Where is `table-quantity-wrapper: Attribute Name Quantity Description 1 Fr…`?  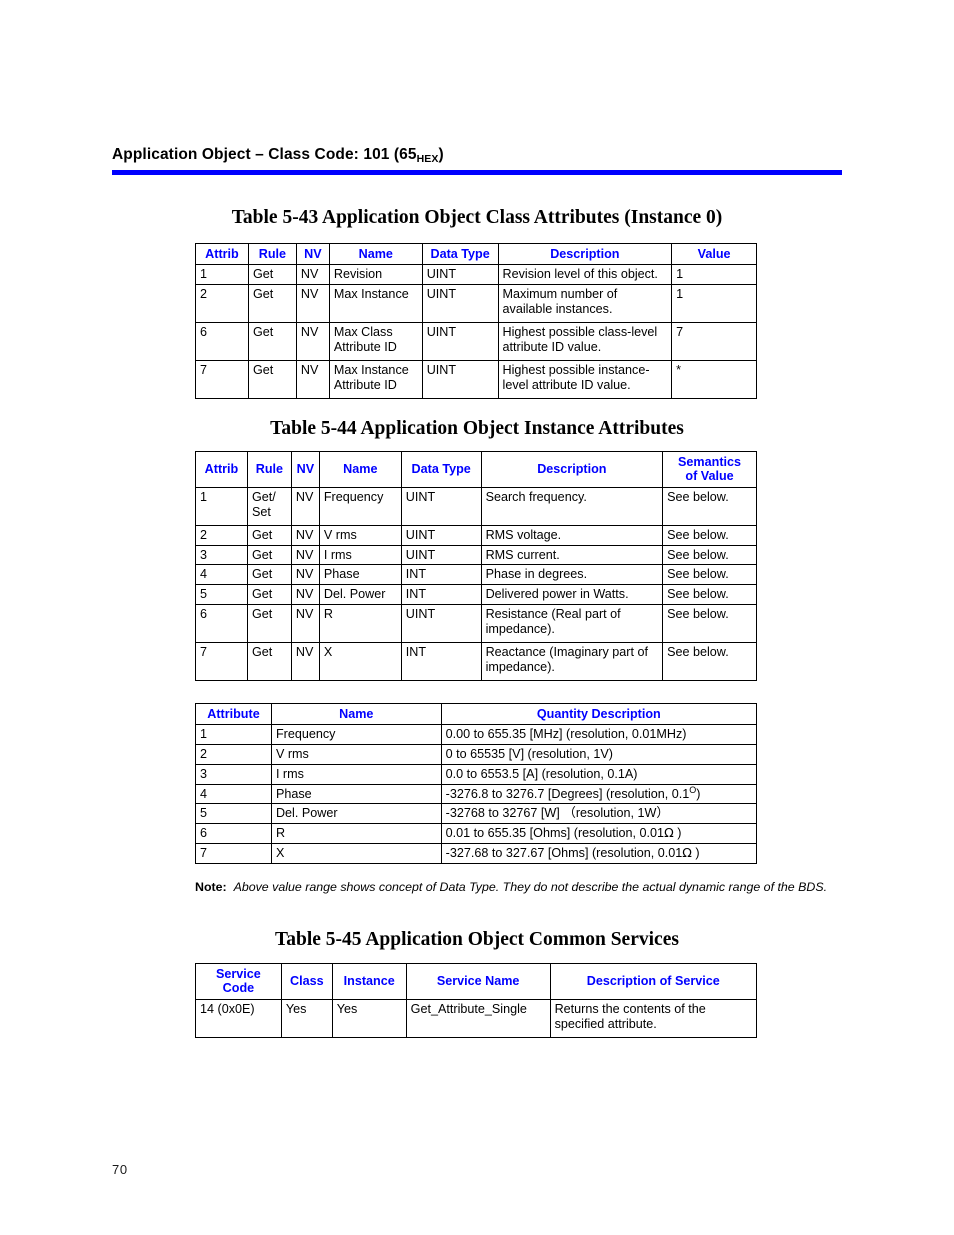 table-quantity-wrapper: Attribute Name Quantity Description 1 Fr… is located at coordinates (476, 783).